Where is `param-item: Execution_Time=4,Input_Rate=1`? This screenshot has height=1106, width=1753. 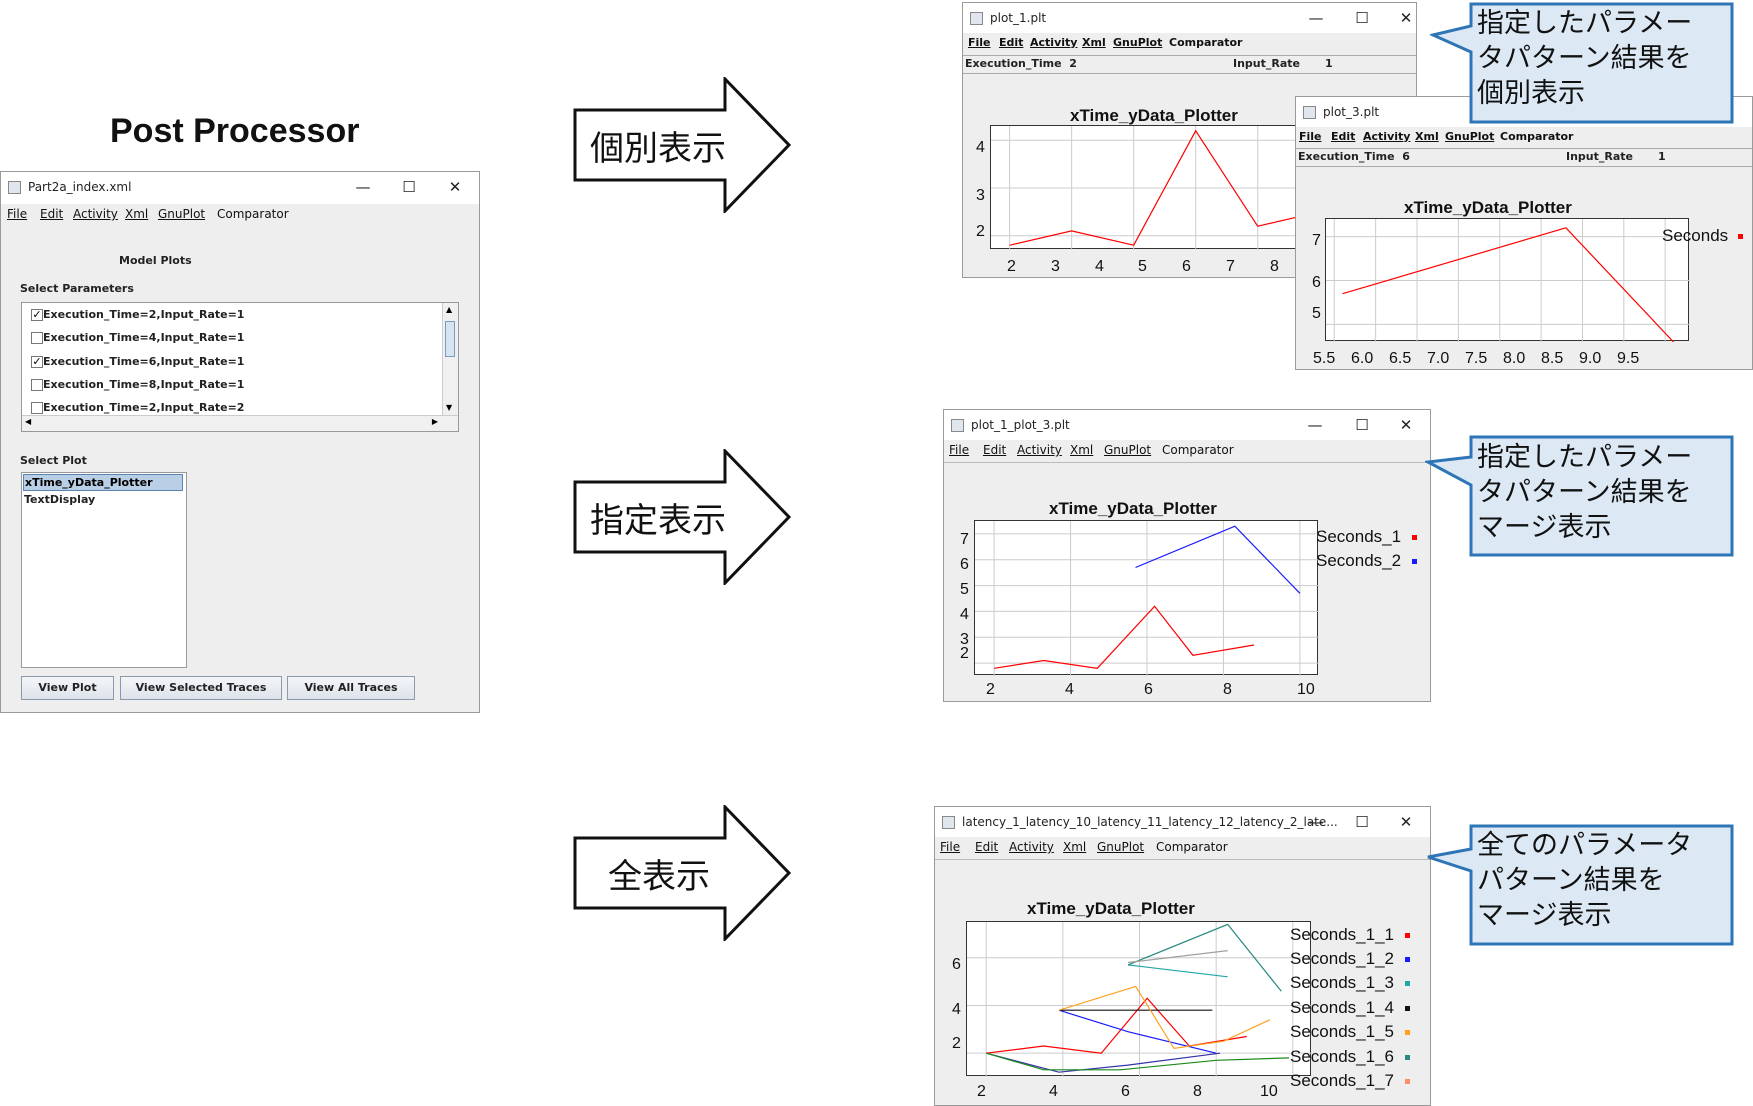
param-item: Execution_Time=4,Input_Rate=1 is located at coordinates (143, 337).